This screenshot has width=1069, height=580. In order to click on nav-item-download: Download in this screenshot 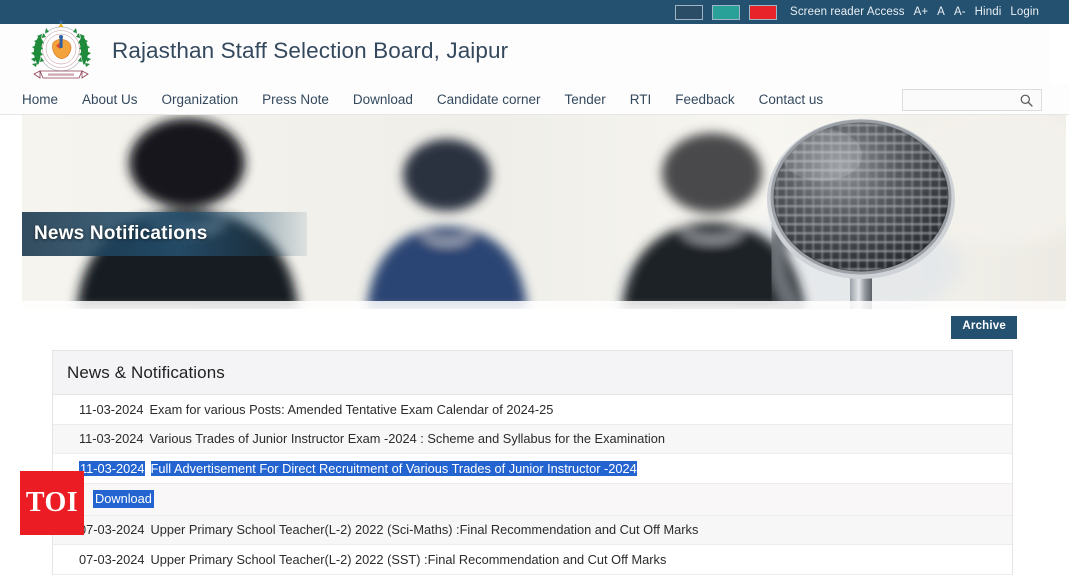, I will do `click(383, 99)`.